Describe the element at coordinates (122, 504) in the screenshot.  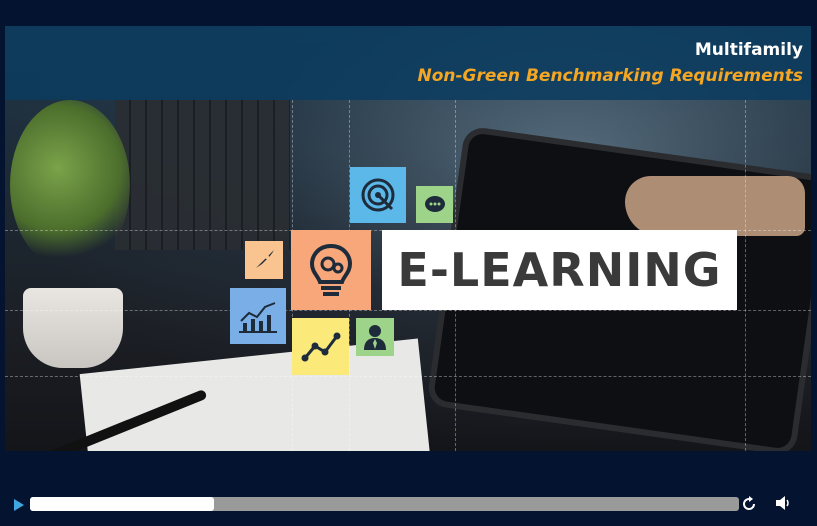
I see `progress-bar-fill` at that location.